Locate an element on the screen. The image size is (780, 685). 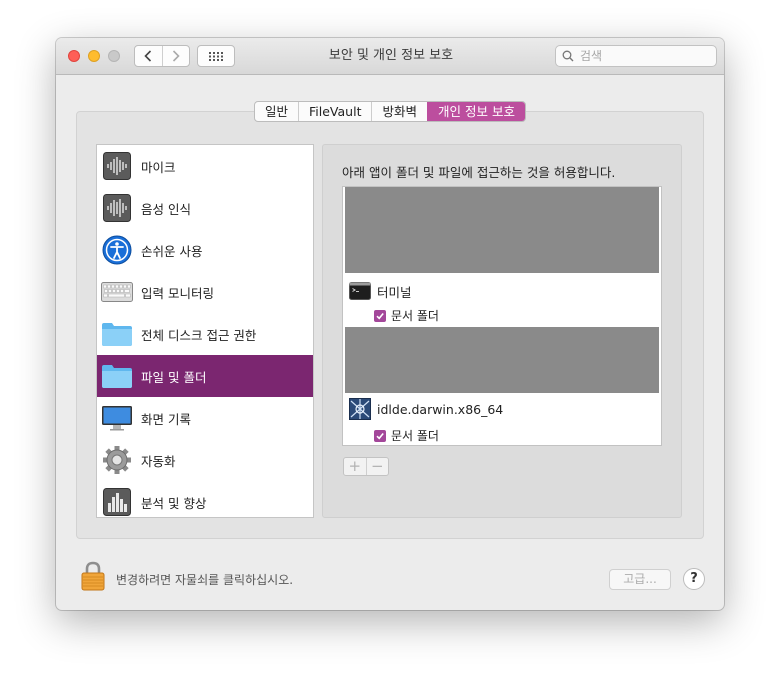
window-title: 보안 및 개인 정보 보호 is located at coordinates (391, 55).